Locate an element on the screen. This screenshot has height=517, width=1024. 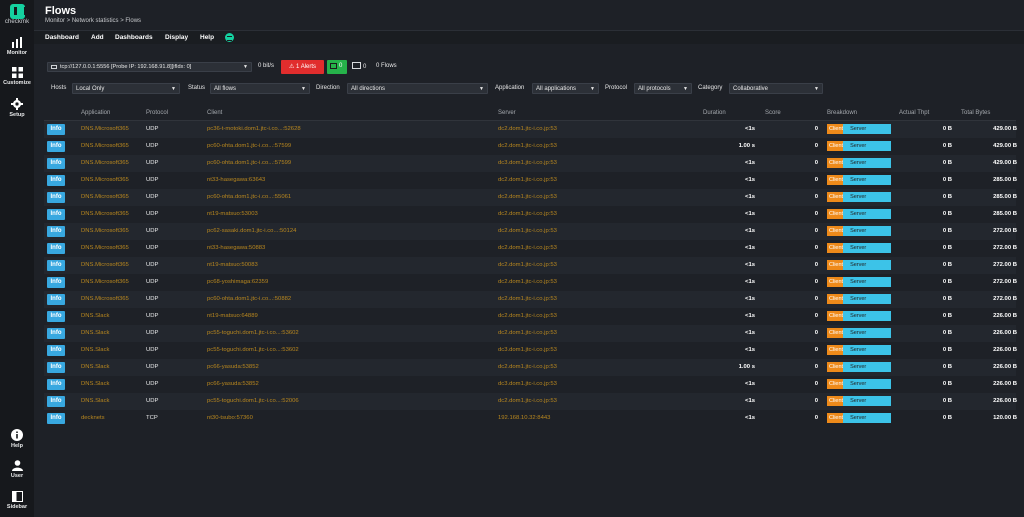
client-cell: pc68-yoshimaga:62359 is located at coordinates (237, 282).